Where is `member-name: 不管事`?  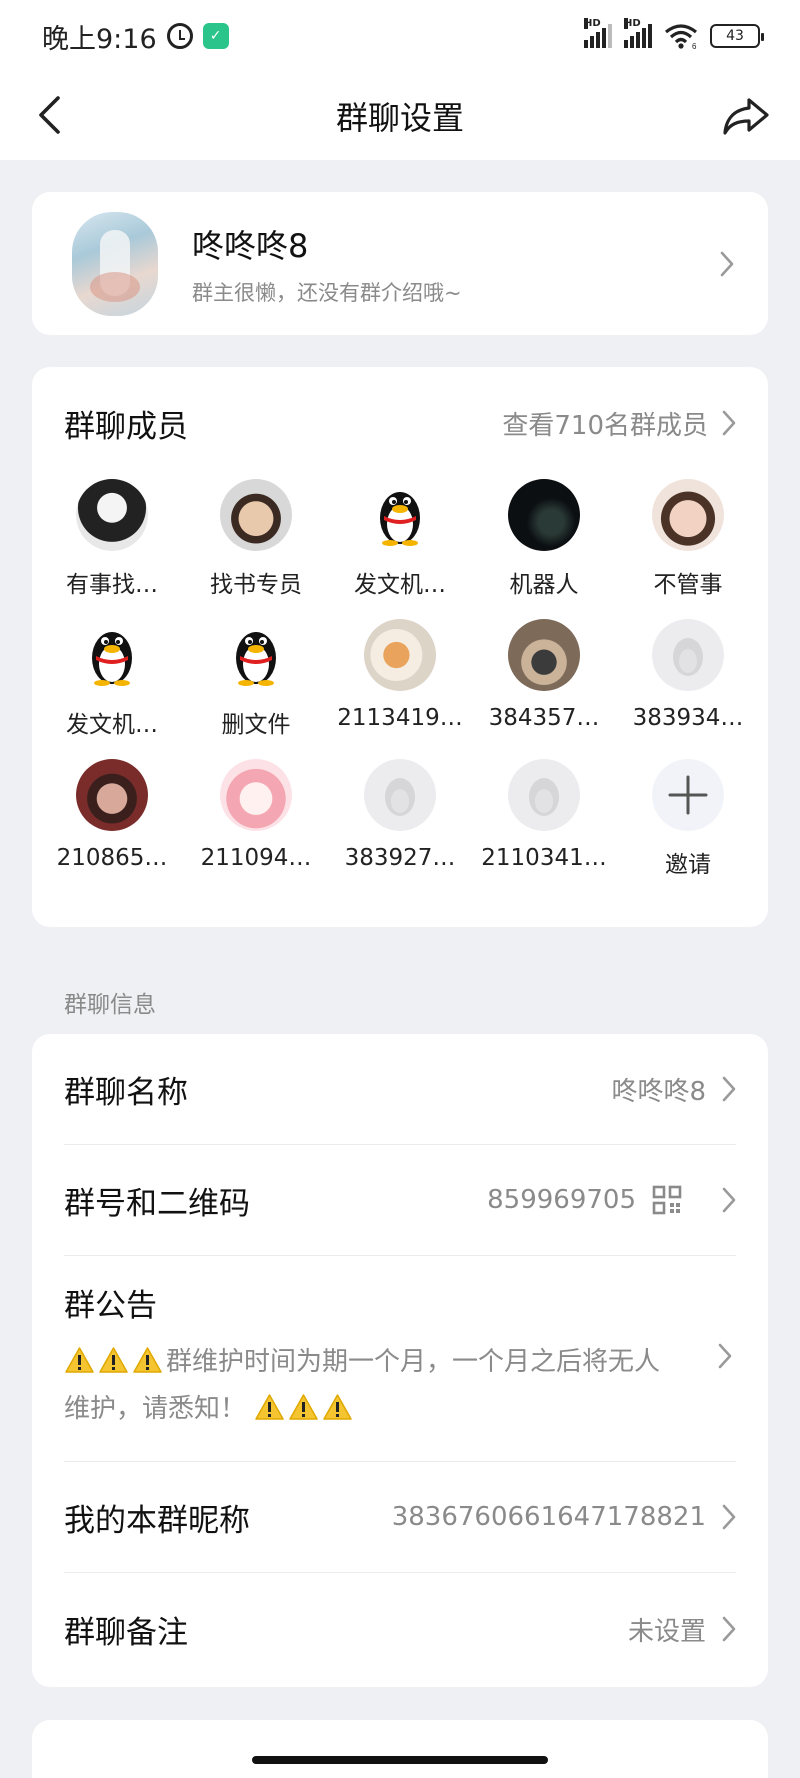 member-name: 不管事 is located at coordinates (688, 585).